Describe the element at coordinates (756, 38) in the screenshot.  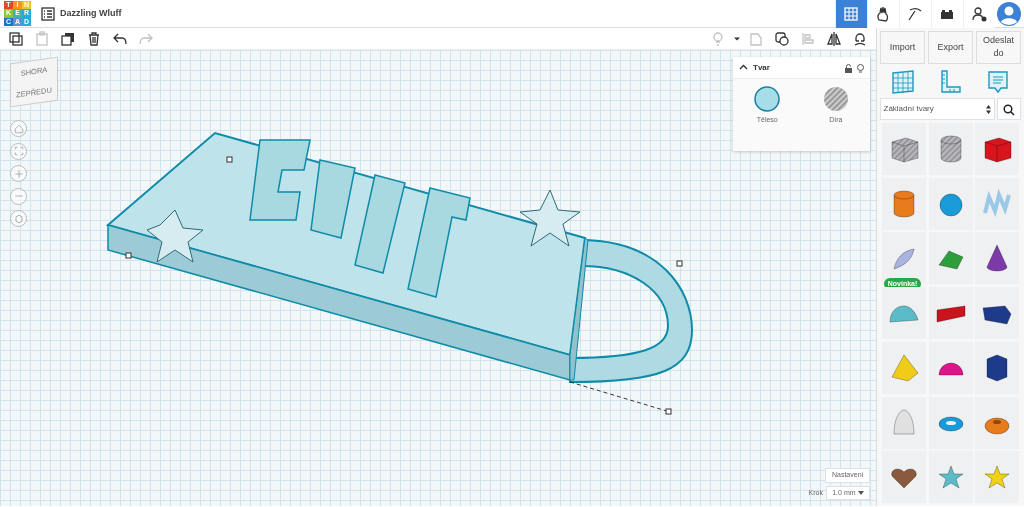
I see `group-icon` at that location.